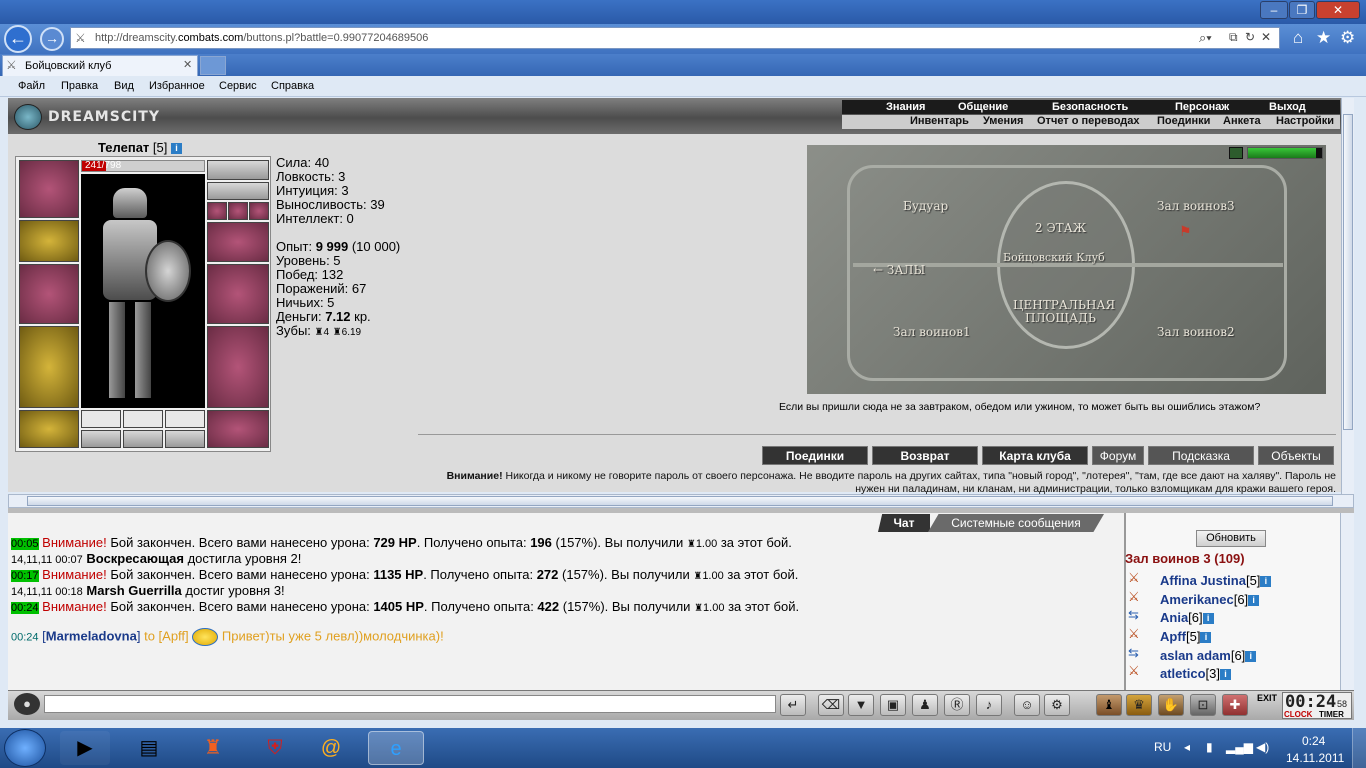 Image resolution: width=1366 pixels, height=768 pixels. I want to click on nav-security: Безопасность, so click(1090, 107).